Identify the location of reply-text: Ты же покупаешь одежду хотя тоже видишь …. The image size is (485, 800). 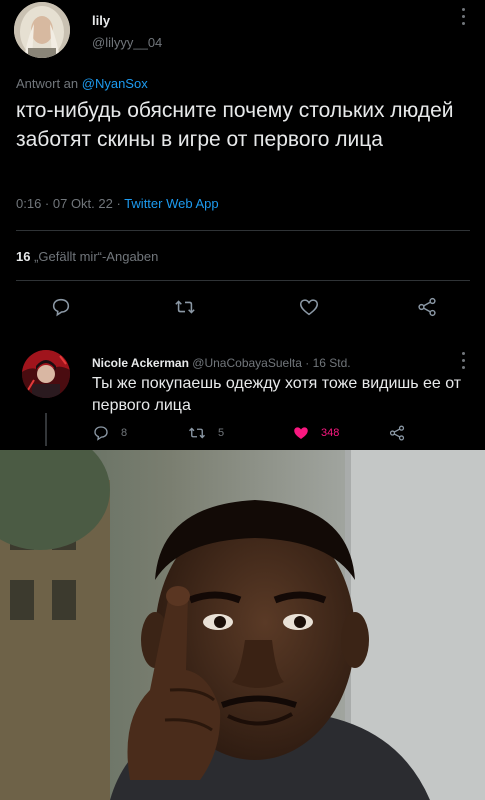
(277, 394).